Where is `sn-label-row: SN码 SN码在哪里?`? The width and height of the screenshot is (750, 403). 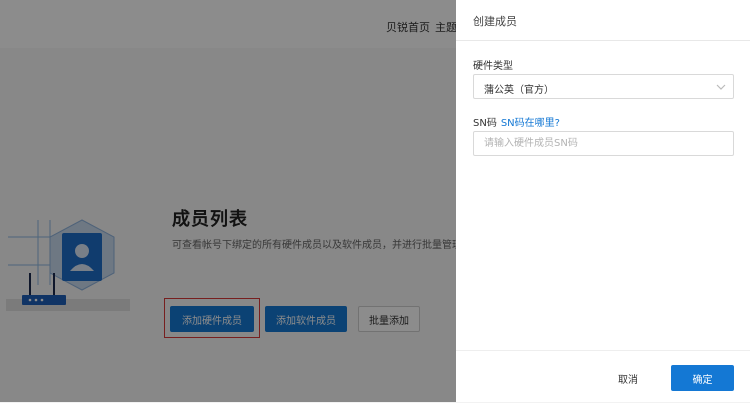 sn-label-row: SN码 SN码在哪里? is located at coordinates (516, 121).